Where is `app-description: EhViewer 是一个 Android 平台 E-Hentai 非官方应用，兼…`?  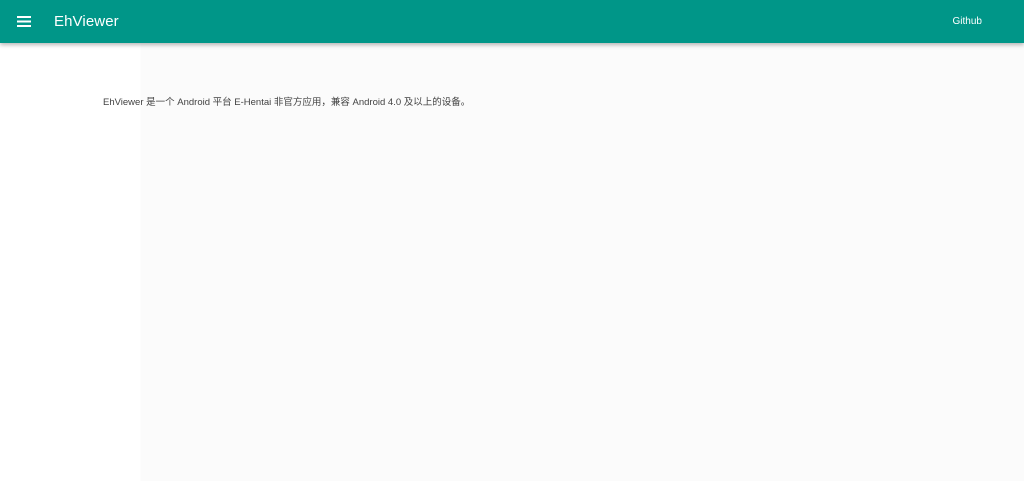
app-description: EhViewer 是一个 Android 平台 E-Hentai 非官方应用，兼… is located at coordinates (287, 102).